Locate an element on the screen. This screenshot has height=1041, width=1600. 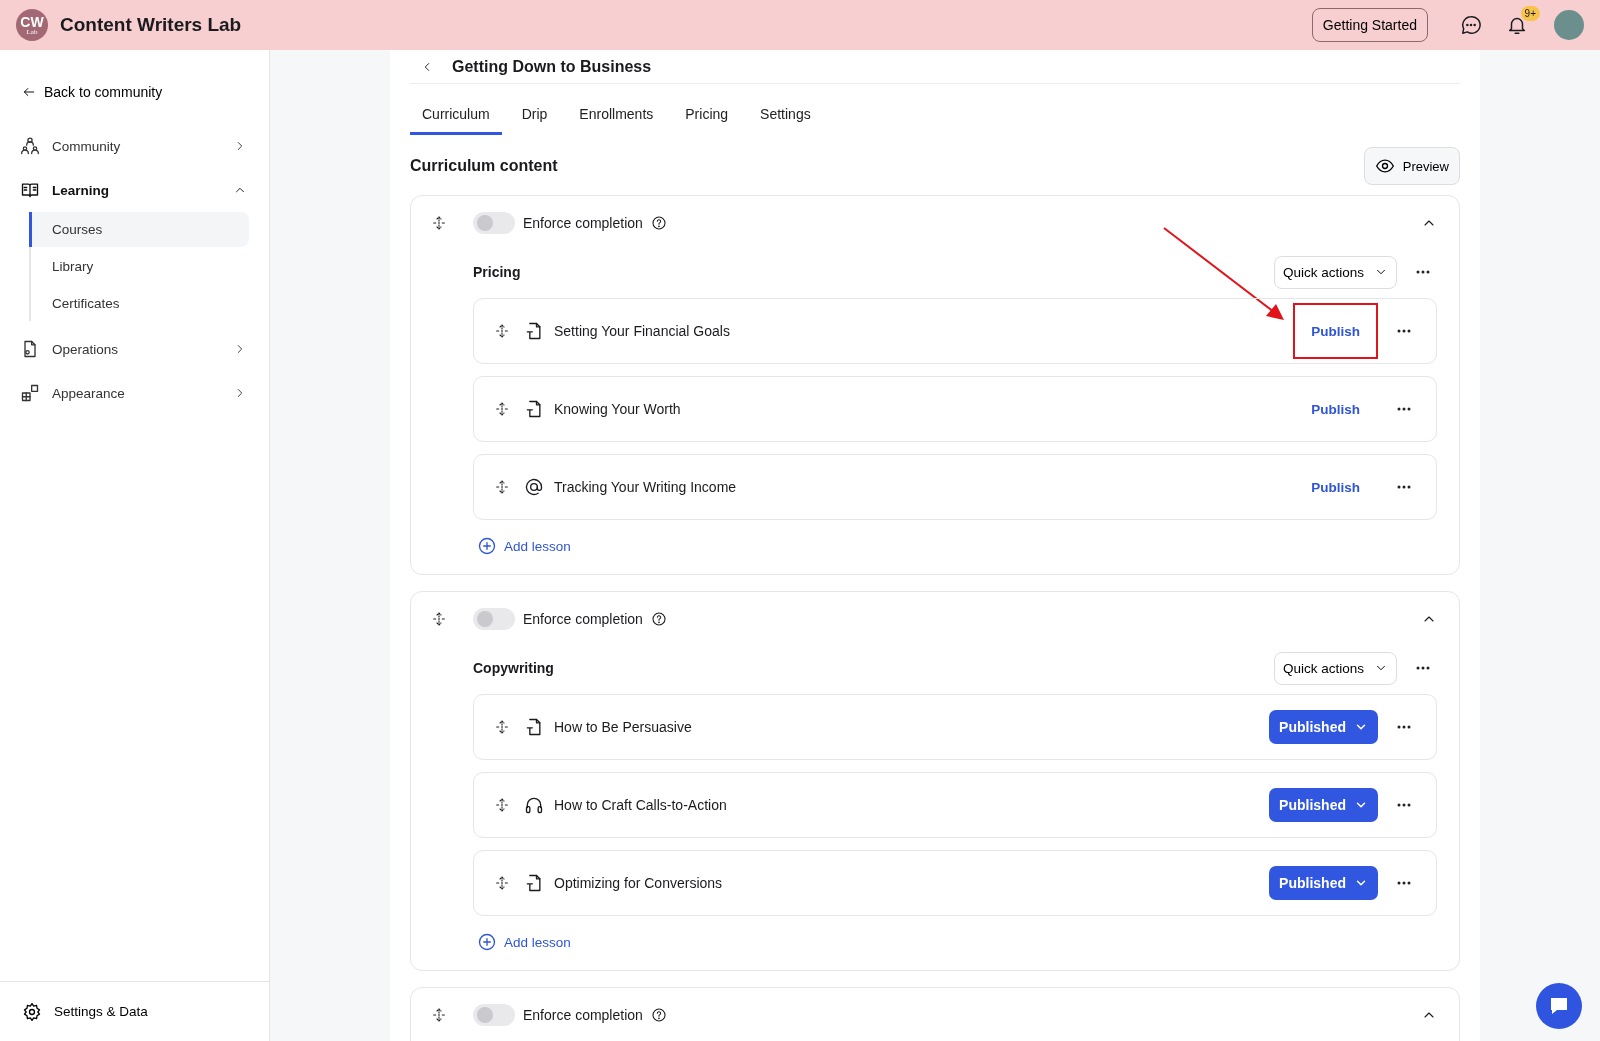
lesson-title: Optimizing for Conversions is located at coordinates (639, 883).